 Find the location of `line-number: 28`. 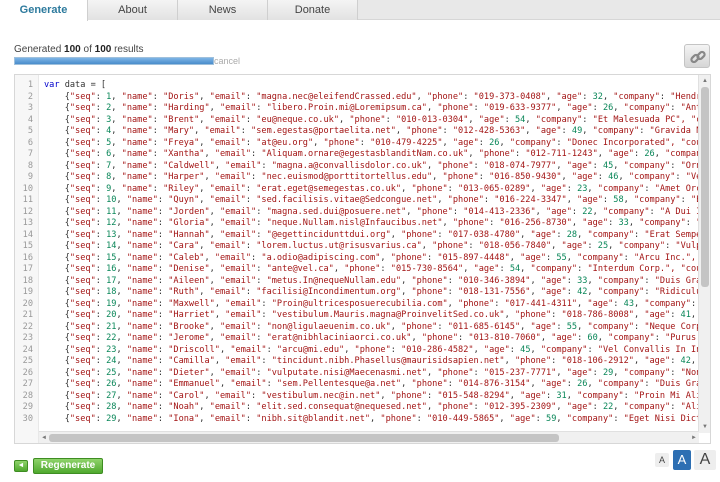

line-number: 28 is located at coordinates (27, 395).